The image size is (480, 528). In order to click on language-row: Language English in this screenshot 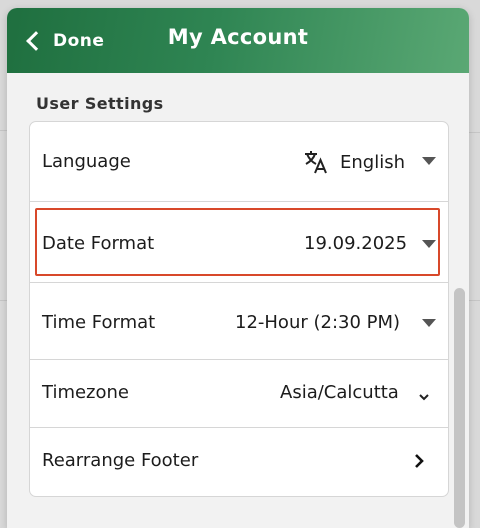, I will do `click(239, 162)`.